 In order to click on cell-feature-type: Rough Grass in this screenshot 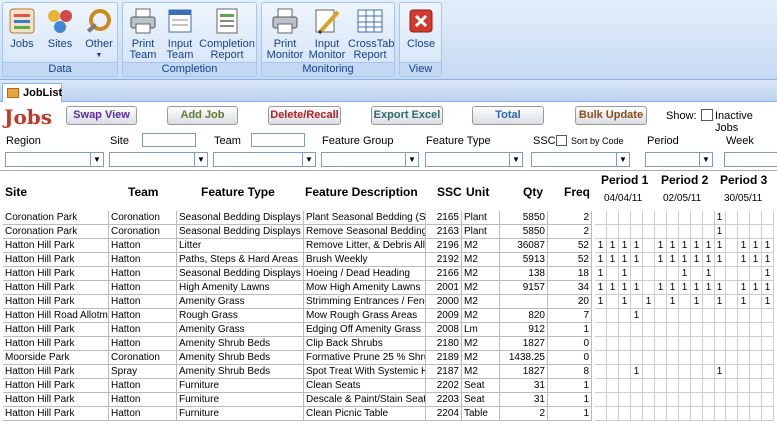, I will do `click(240, 316)`.